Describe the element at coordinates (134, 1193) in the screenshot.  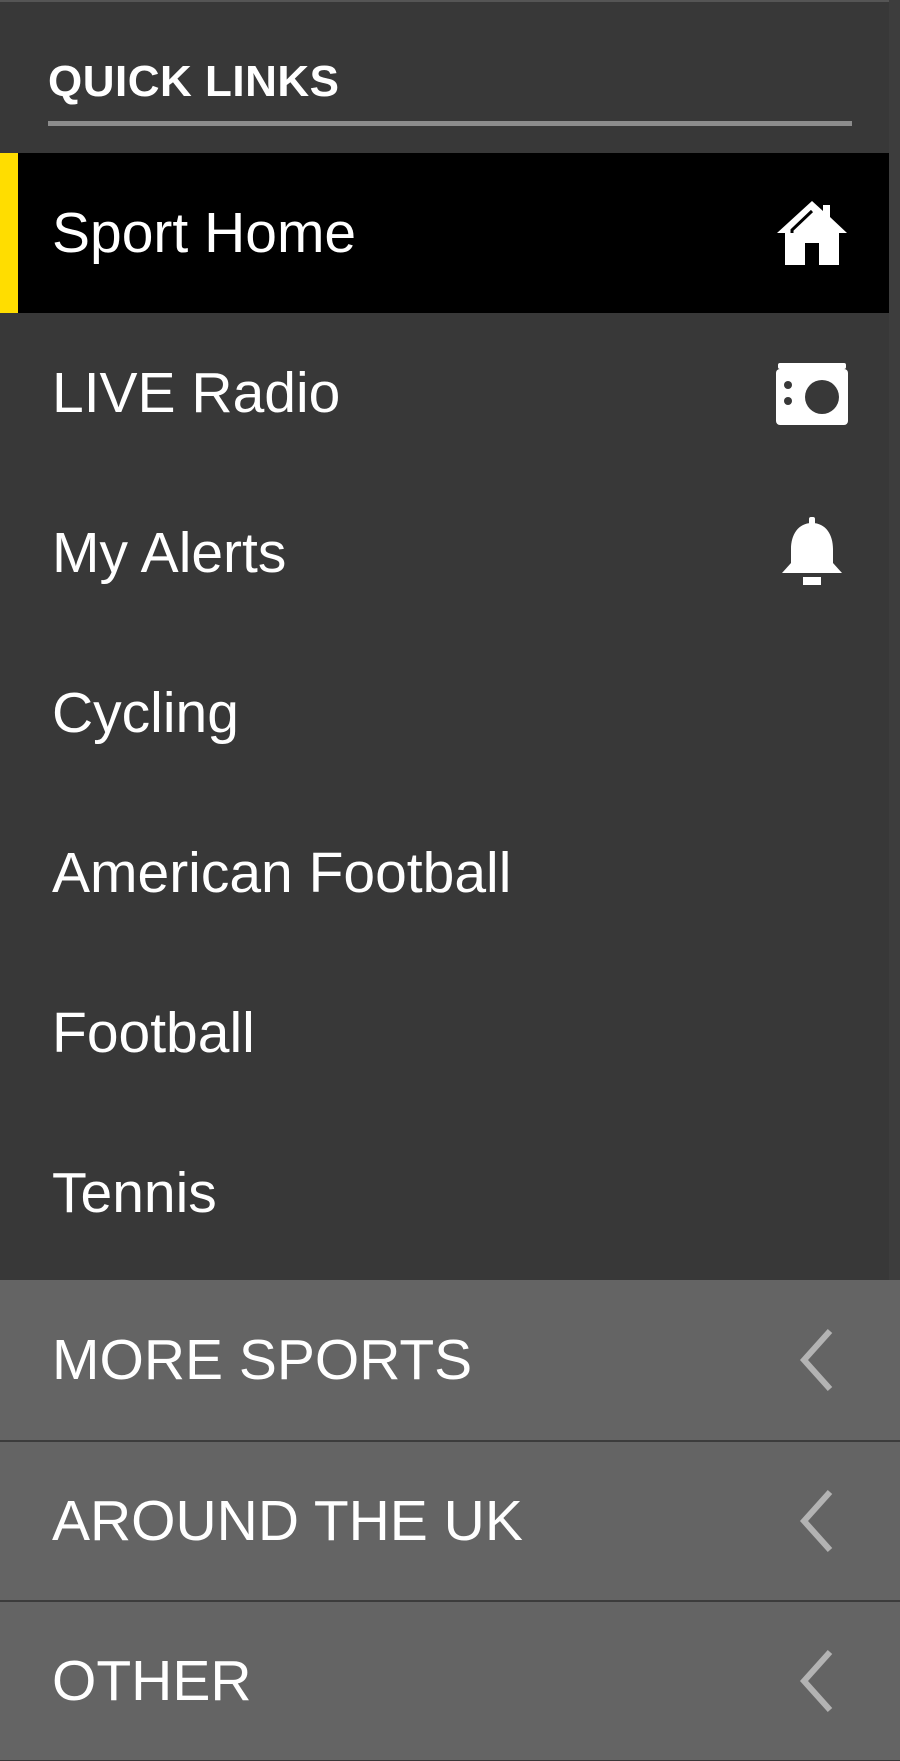
I see `menu-item-label: Tennis` at that location.